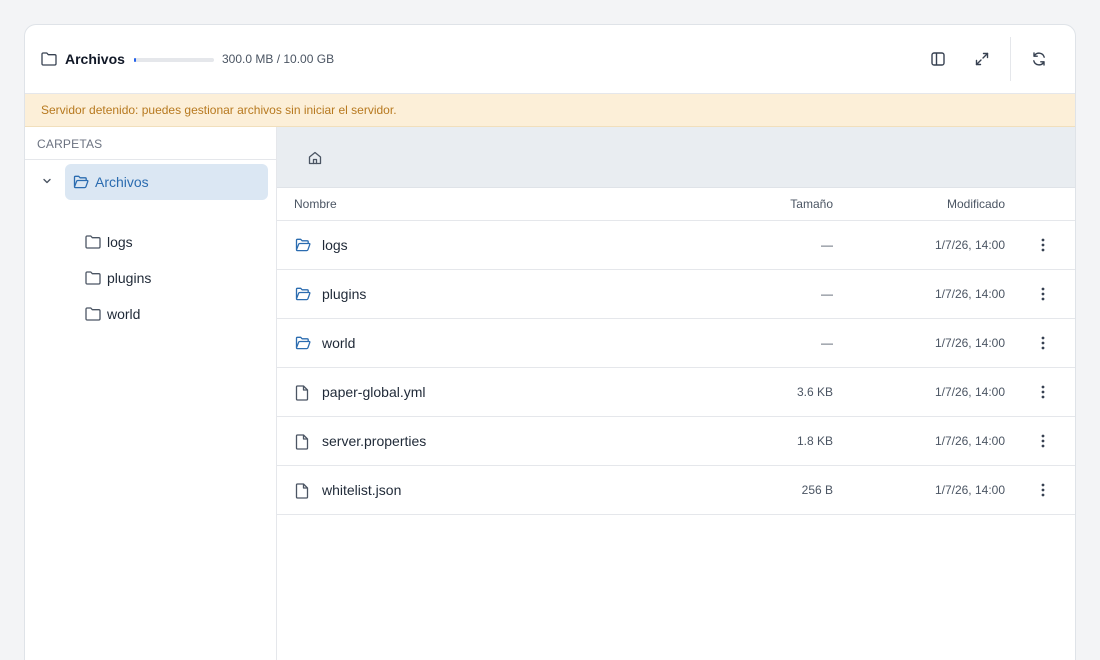 The width and height of the screenshot is (1100, 660). What do you see at coordinates (676, 294) in the screenshot?
I see `table-row: plugins — 1/7/26, 14:00` at bounding box center [676, 294].